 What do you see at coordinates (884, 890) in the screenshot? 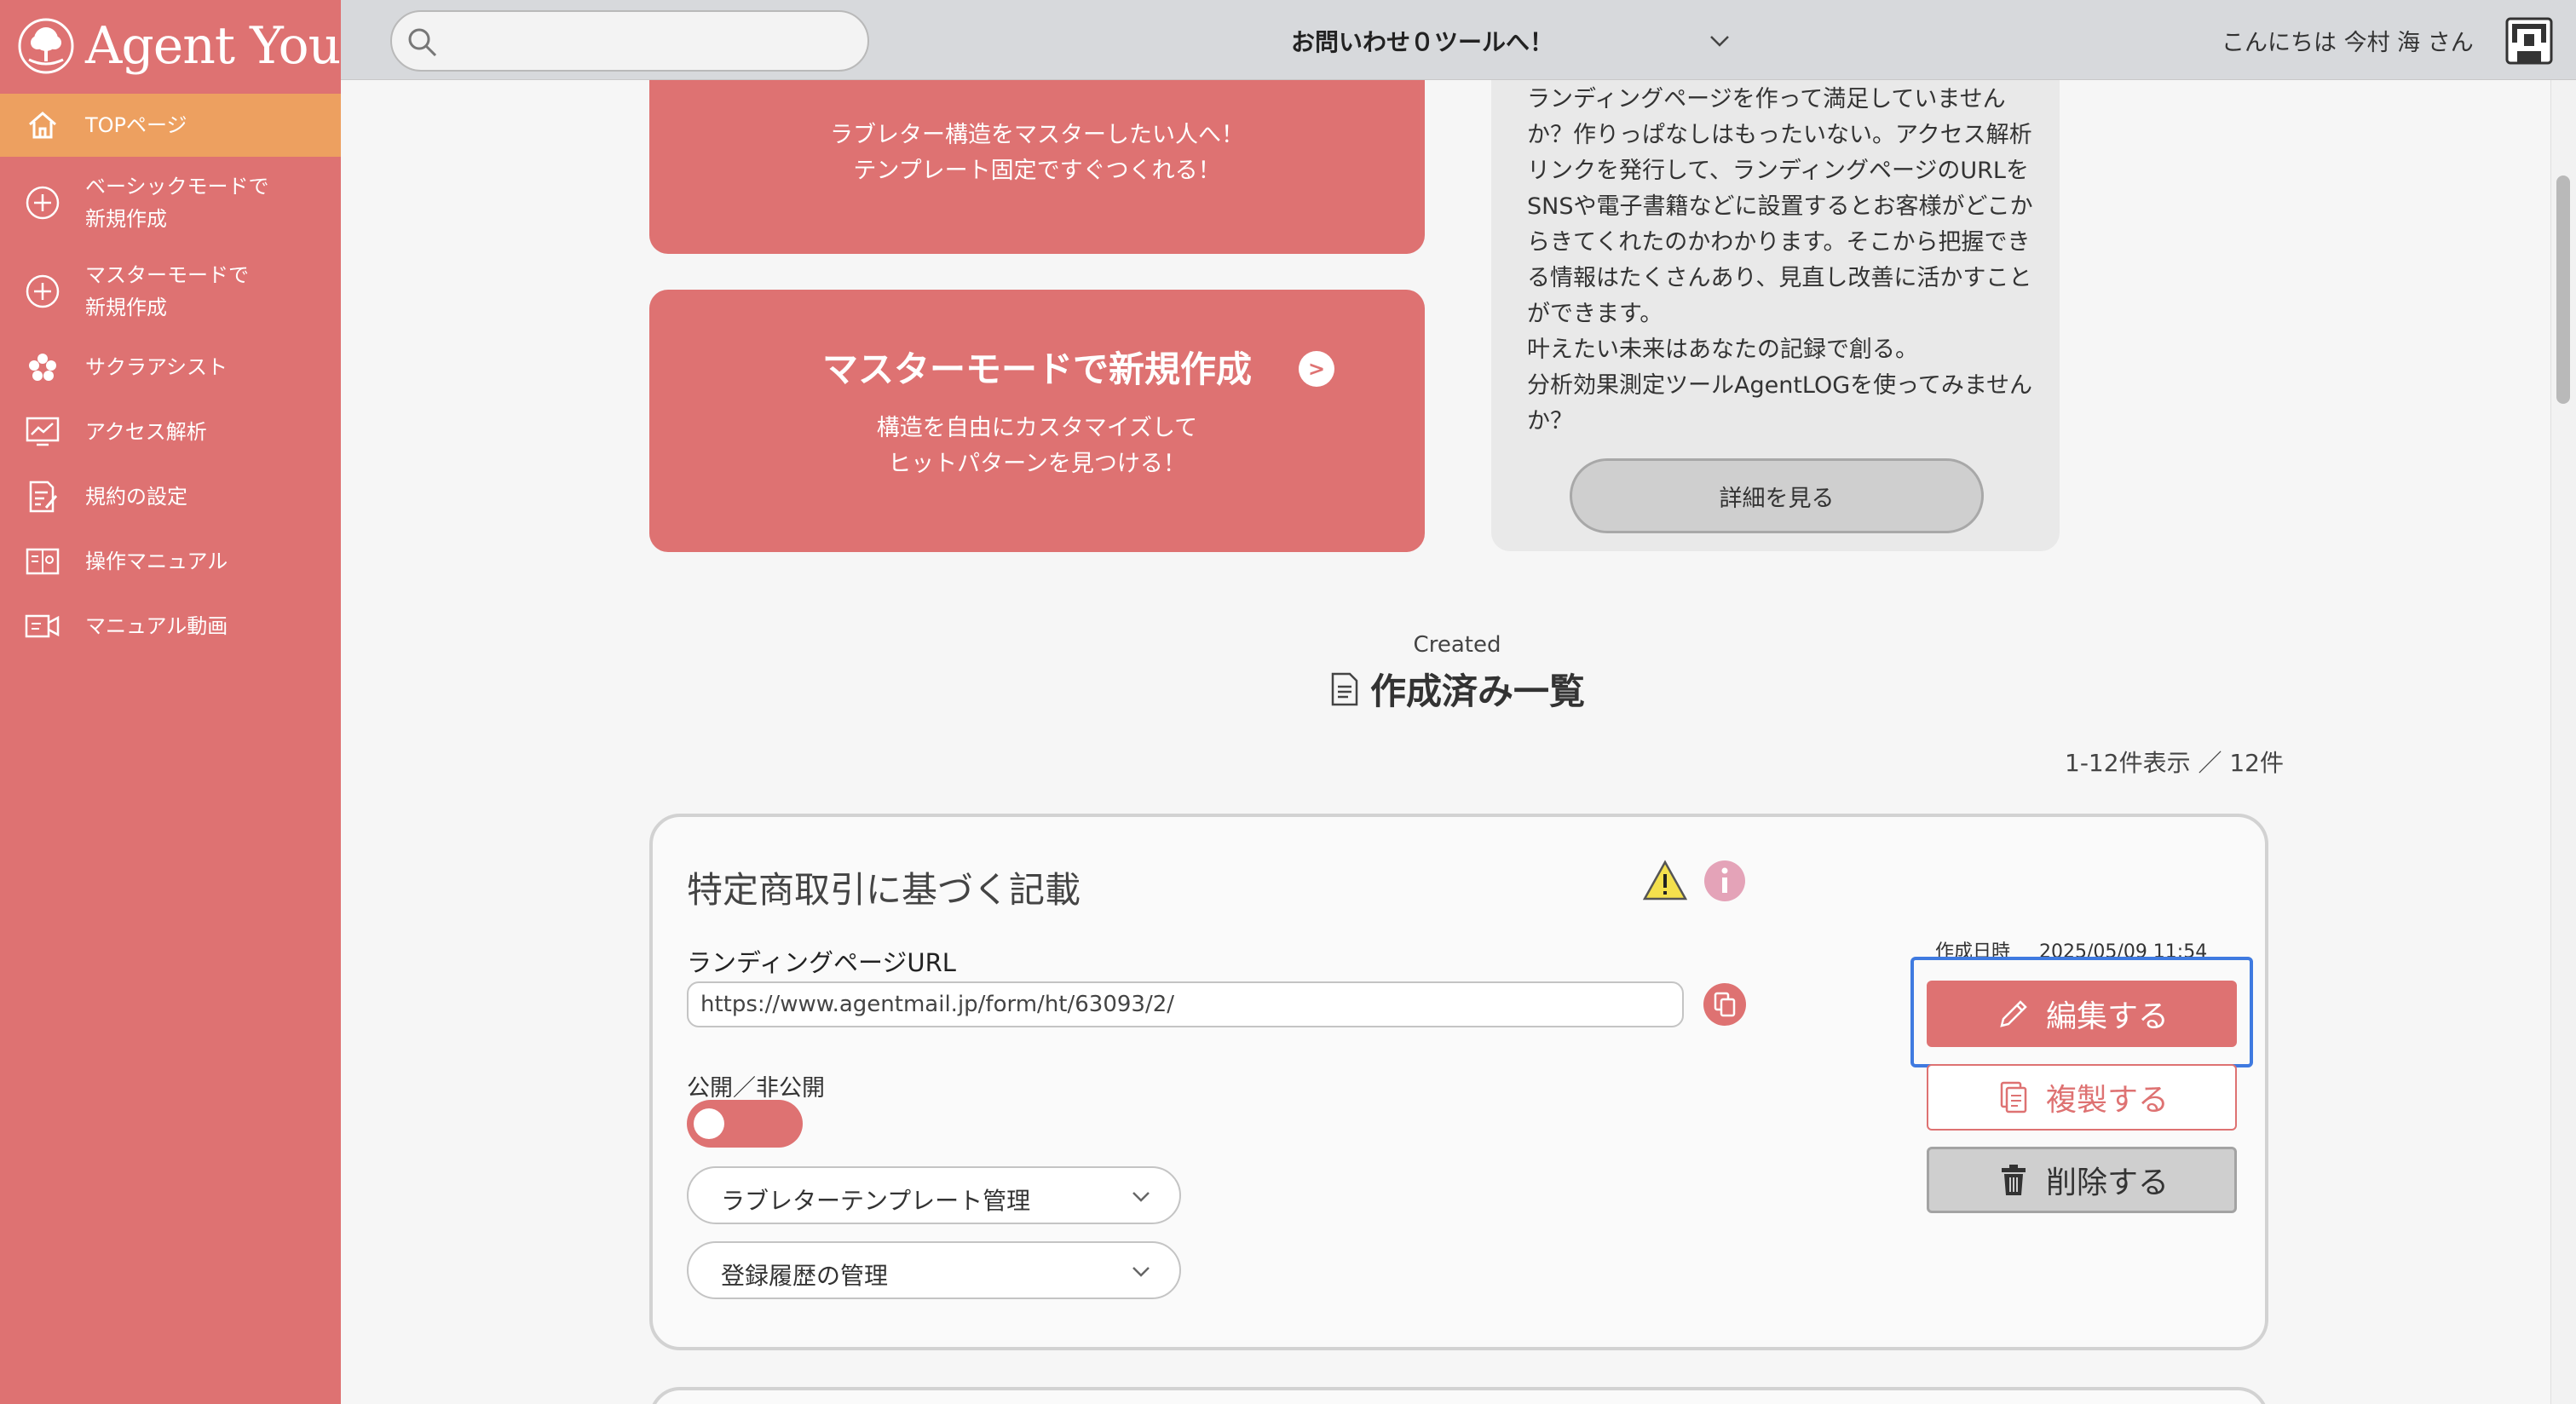
I see `item-title: 特定商取引に基づく記載` at bounding box center [884, 890].